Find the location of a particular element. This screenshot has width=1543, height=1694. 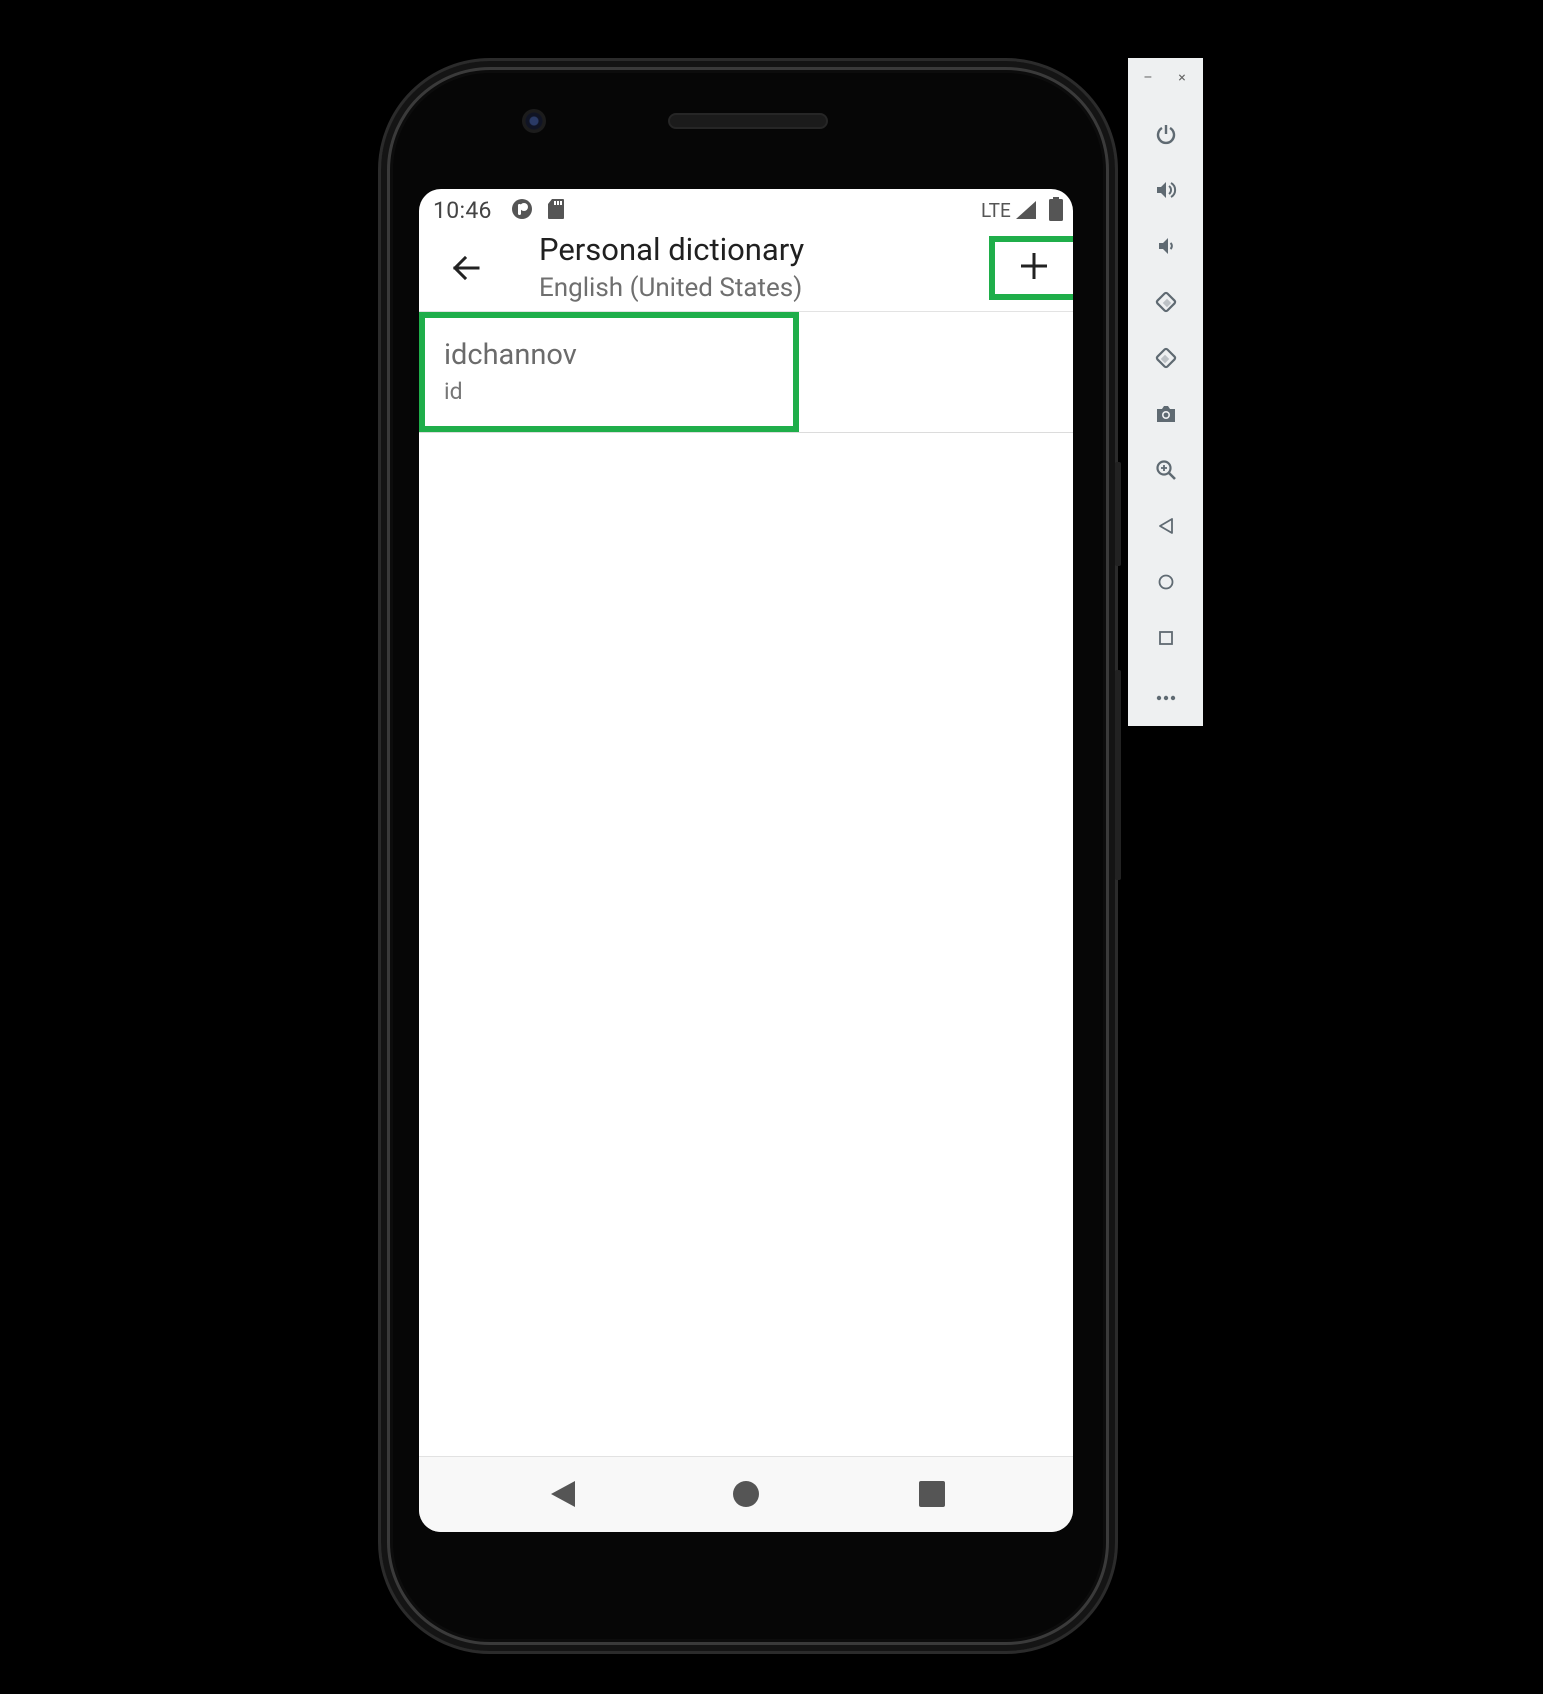

rotate-right-icon is located at coordinates (1166, 360).